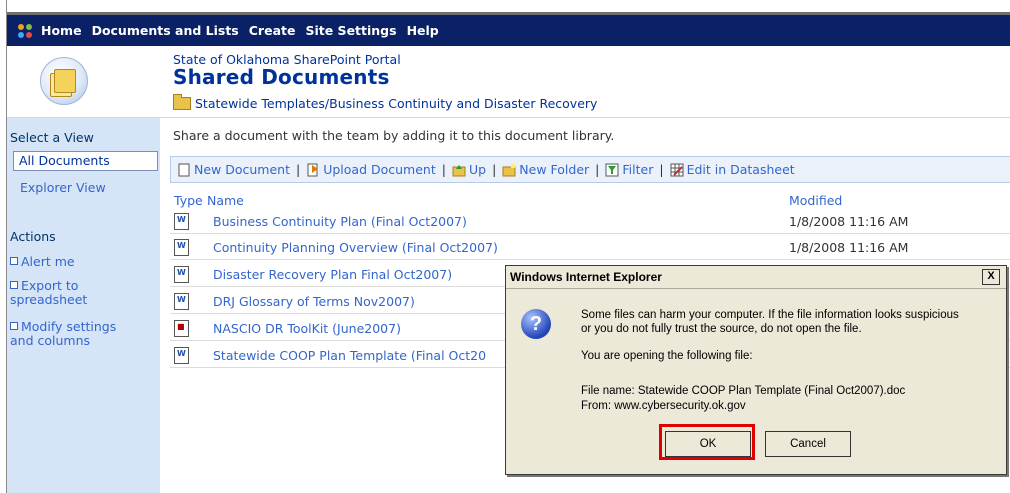 Image resolution: width=1010 pixels, height=493 pixels. I want to click on question-icon: ?, so click(536, 324).